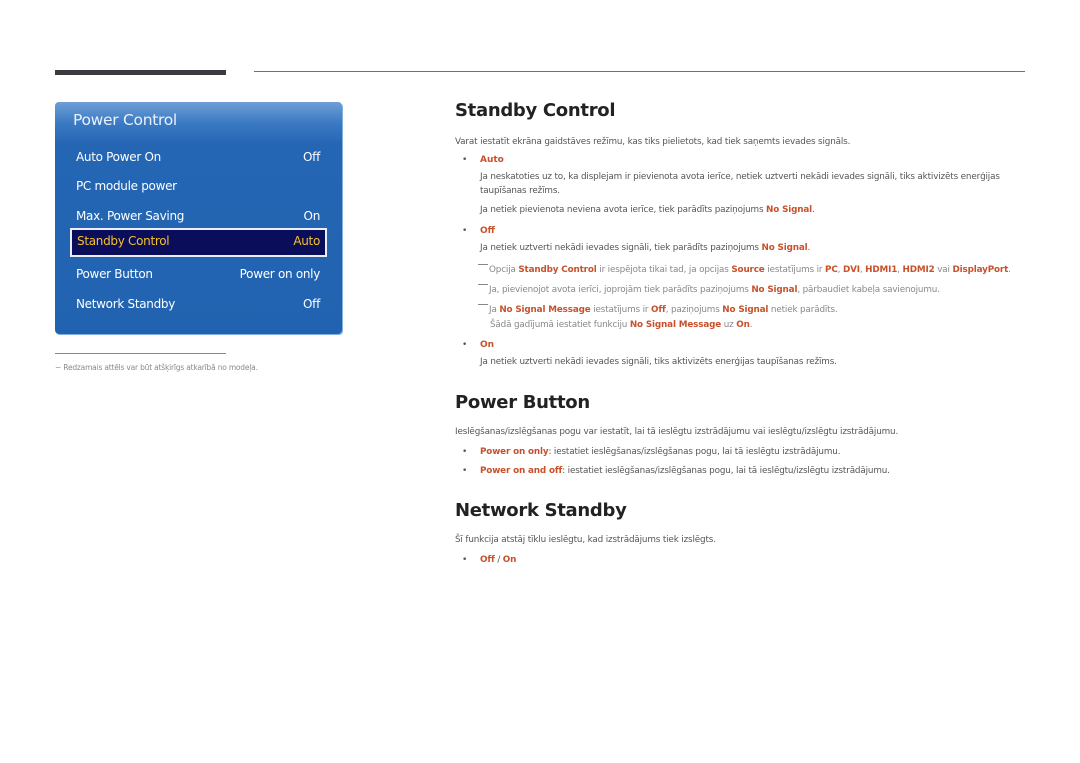 This screenshot has height=763, width=1080. I want to click on osd-item-standby-control: Standby Control Auto, so click(198, 242).